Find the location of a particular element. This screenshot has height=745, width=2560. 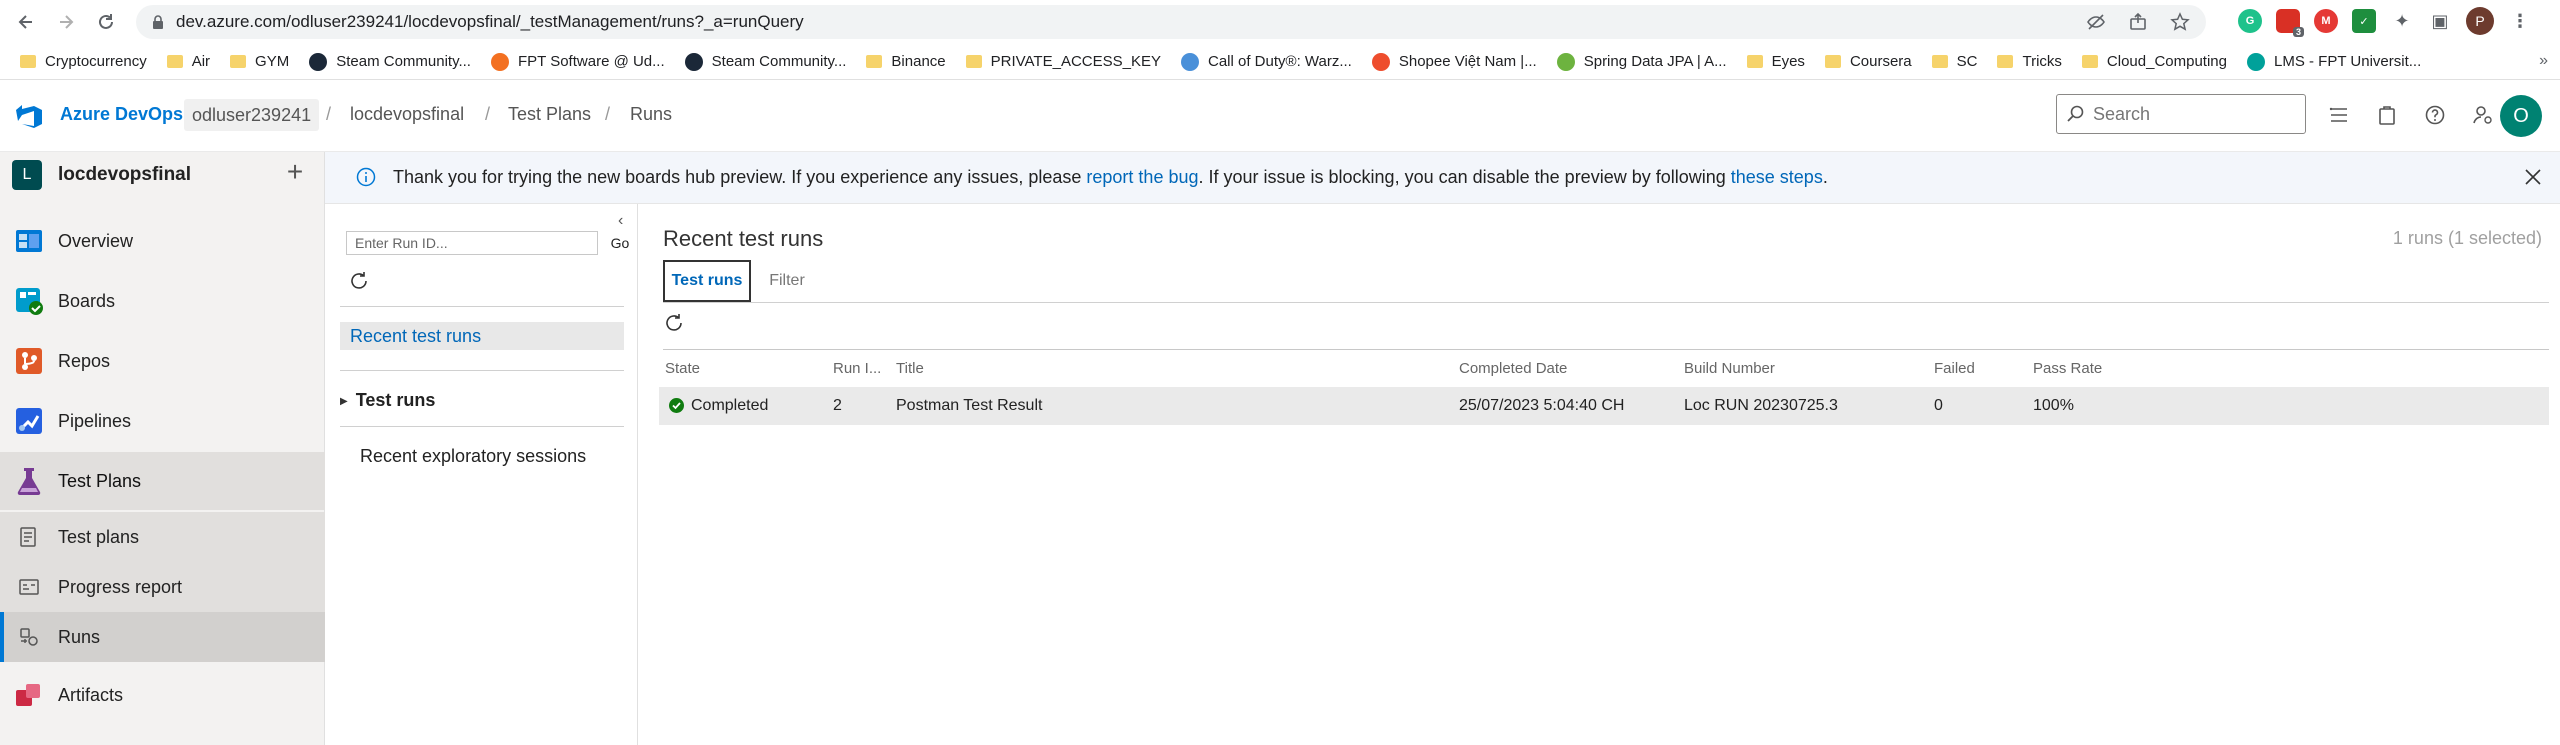

collapse-chevron-icon: ‹ is located at coordinates (620, 221).